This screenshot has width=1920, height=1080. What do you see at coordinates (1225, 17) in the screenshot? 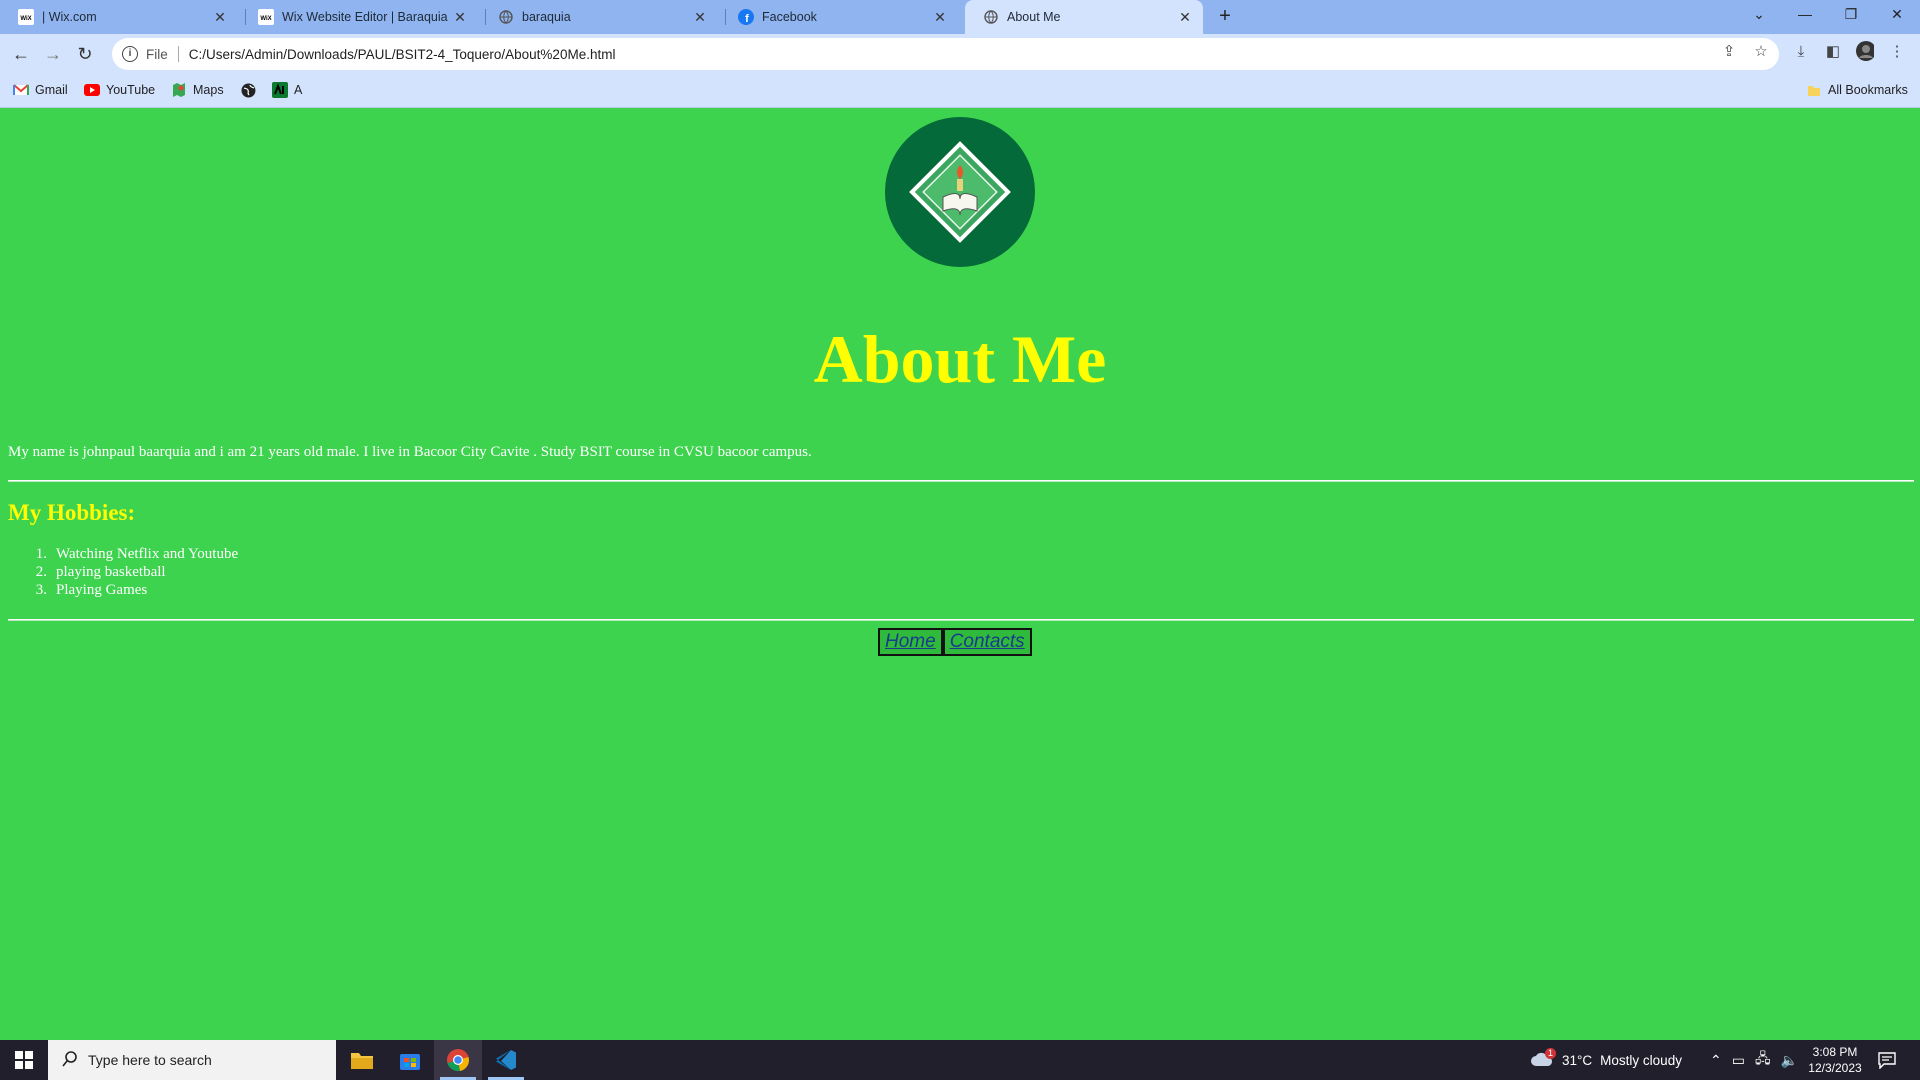
I see `new-tab-button: +` at bounding box center [1225, 17].